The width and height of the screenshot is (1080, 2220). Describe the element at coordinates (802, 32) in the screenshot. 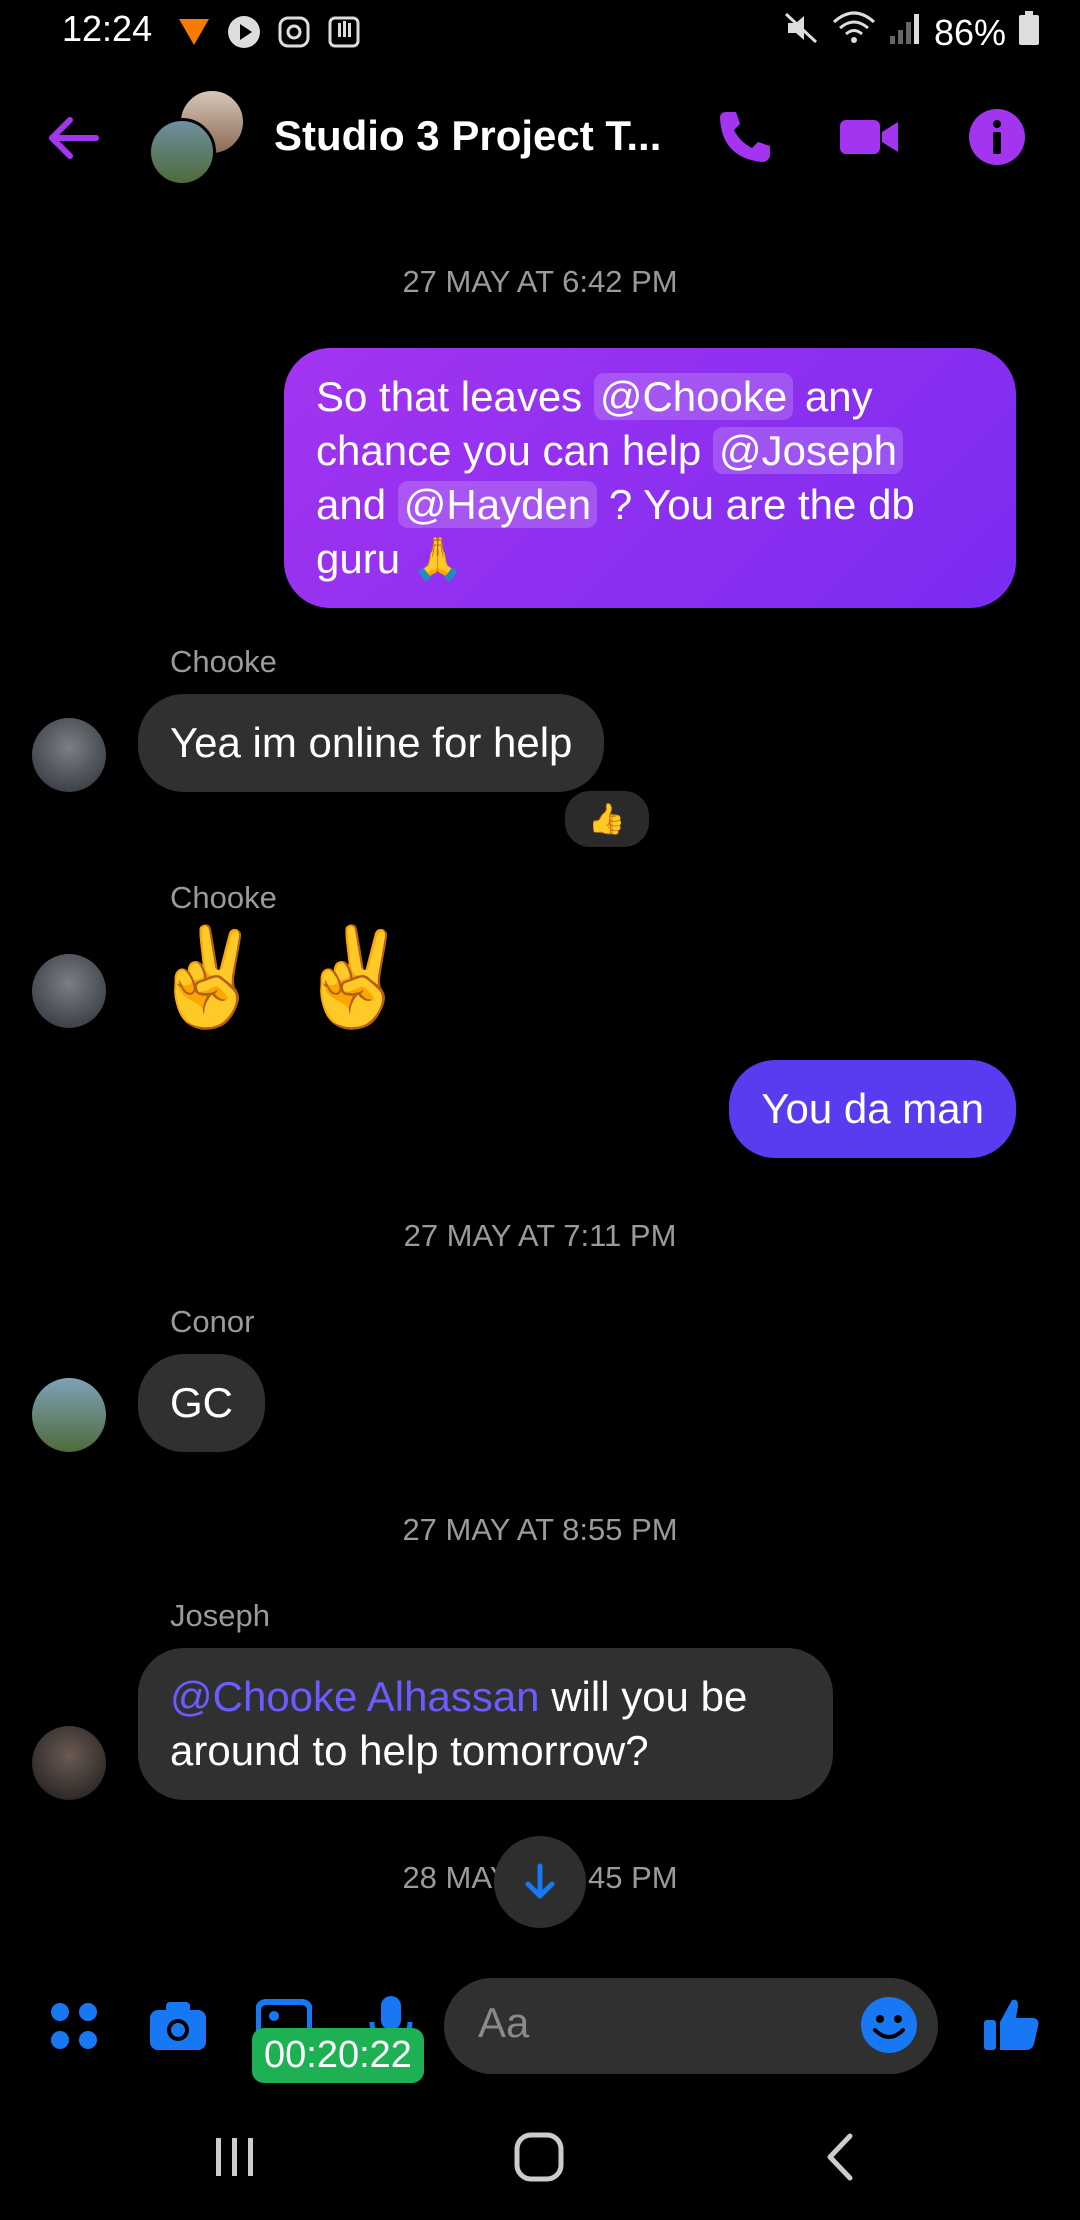

I see `mute-icon` at that location.